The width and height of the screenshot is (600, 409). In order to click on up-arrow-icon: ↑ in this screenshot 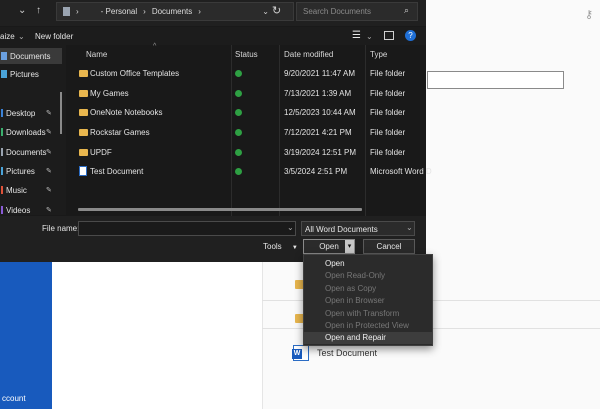, I will do `click(38, 10)`.